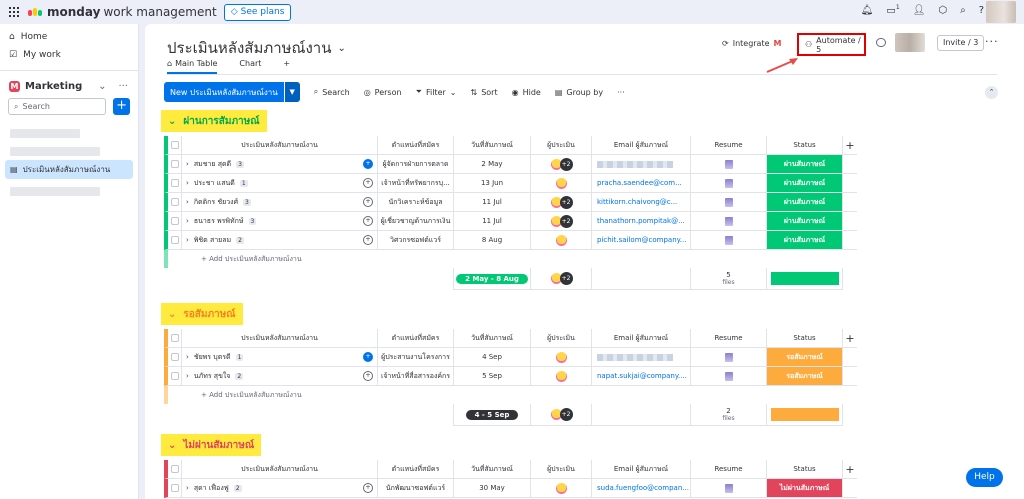 Image resolution: width=1024 pixels, height=499 pixels. I want to click on inbox-icon: ▭1, so click(892, 10).